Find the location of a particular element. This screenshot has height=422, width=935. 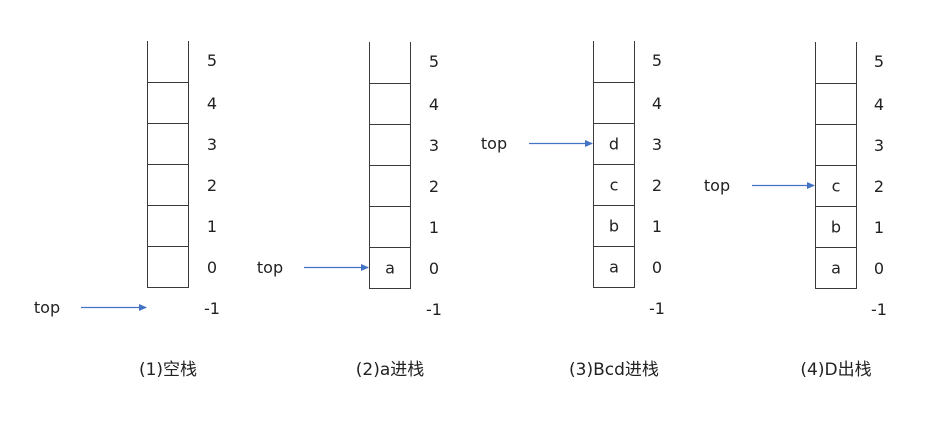

cell-value: d is located at coordinates (614, 144).